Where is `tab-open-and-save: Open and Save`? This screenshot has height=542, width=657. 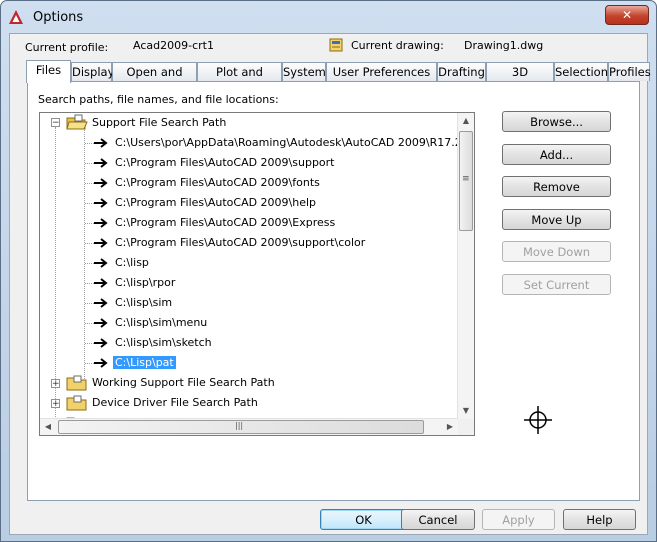 tab-open-and-save: Open and Save is located at coordinates (154, 79).